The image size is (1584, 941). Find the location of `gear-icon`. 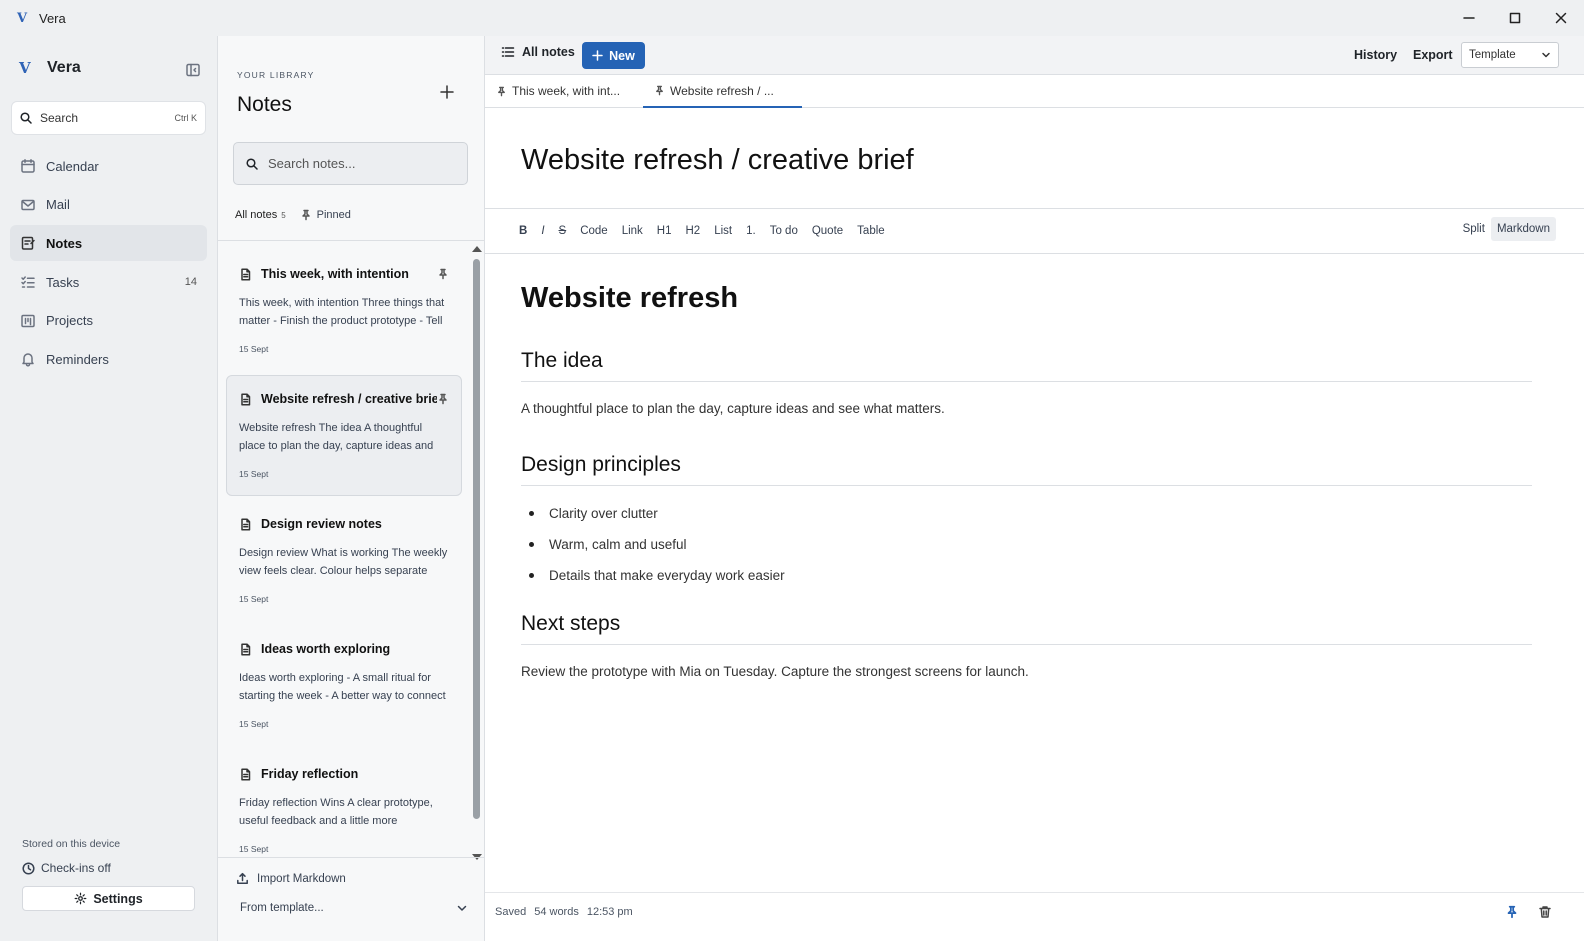

gear-icon is located at coordinates (80, 898).